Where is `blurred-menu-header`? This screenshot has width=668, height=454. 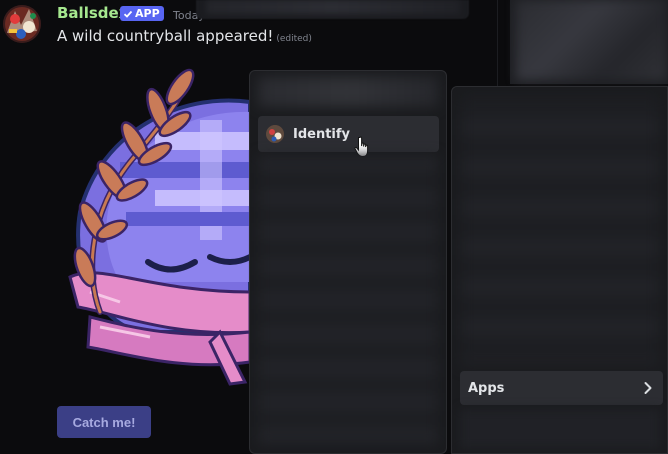
blurred-menu-header is located at coordinates (348, 92).